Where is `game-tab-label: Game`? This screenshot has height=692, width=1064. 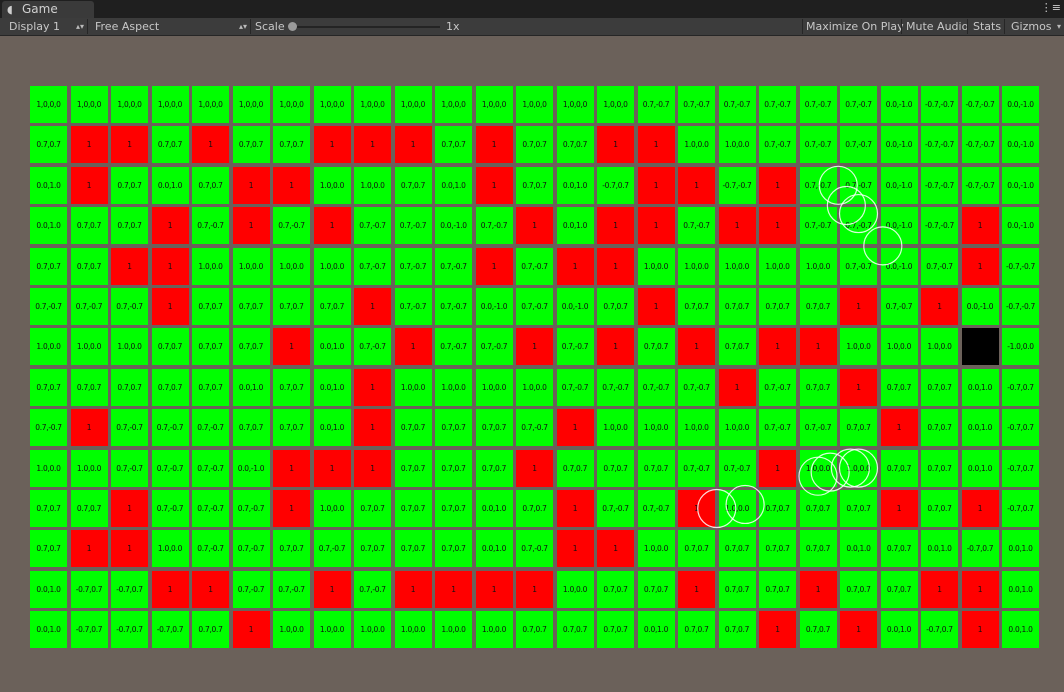
game-tab-label: Game is located at coordinates (40, 9).